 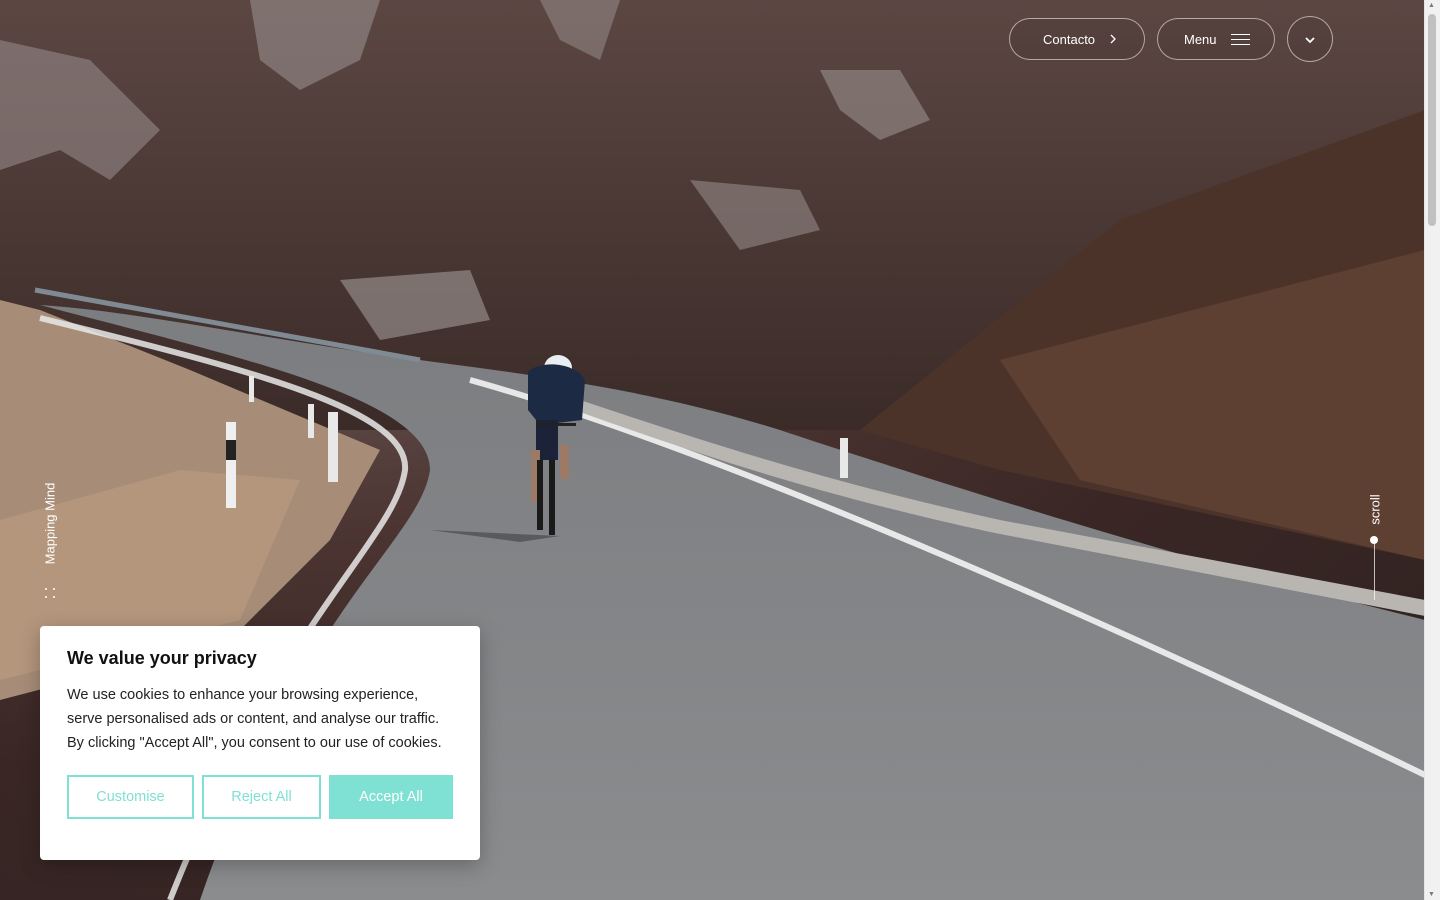 I want to click on cookie-title: We value your privacy, so click(x=162, y=658).